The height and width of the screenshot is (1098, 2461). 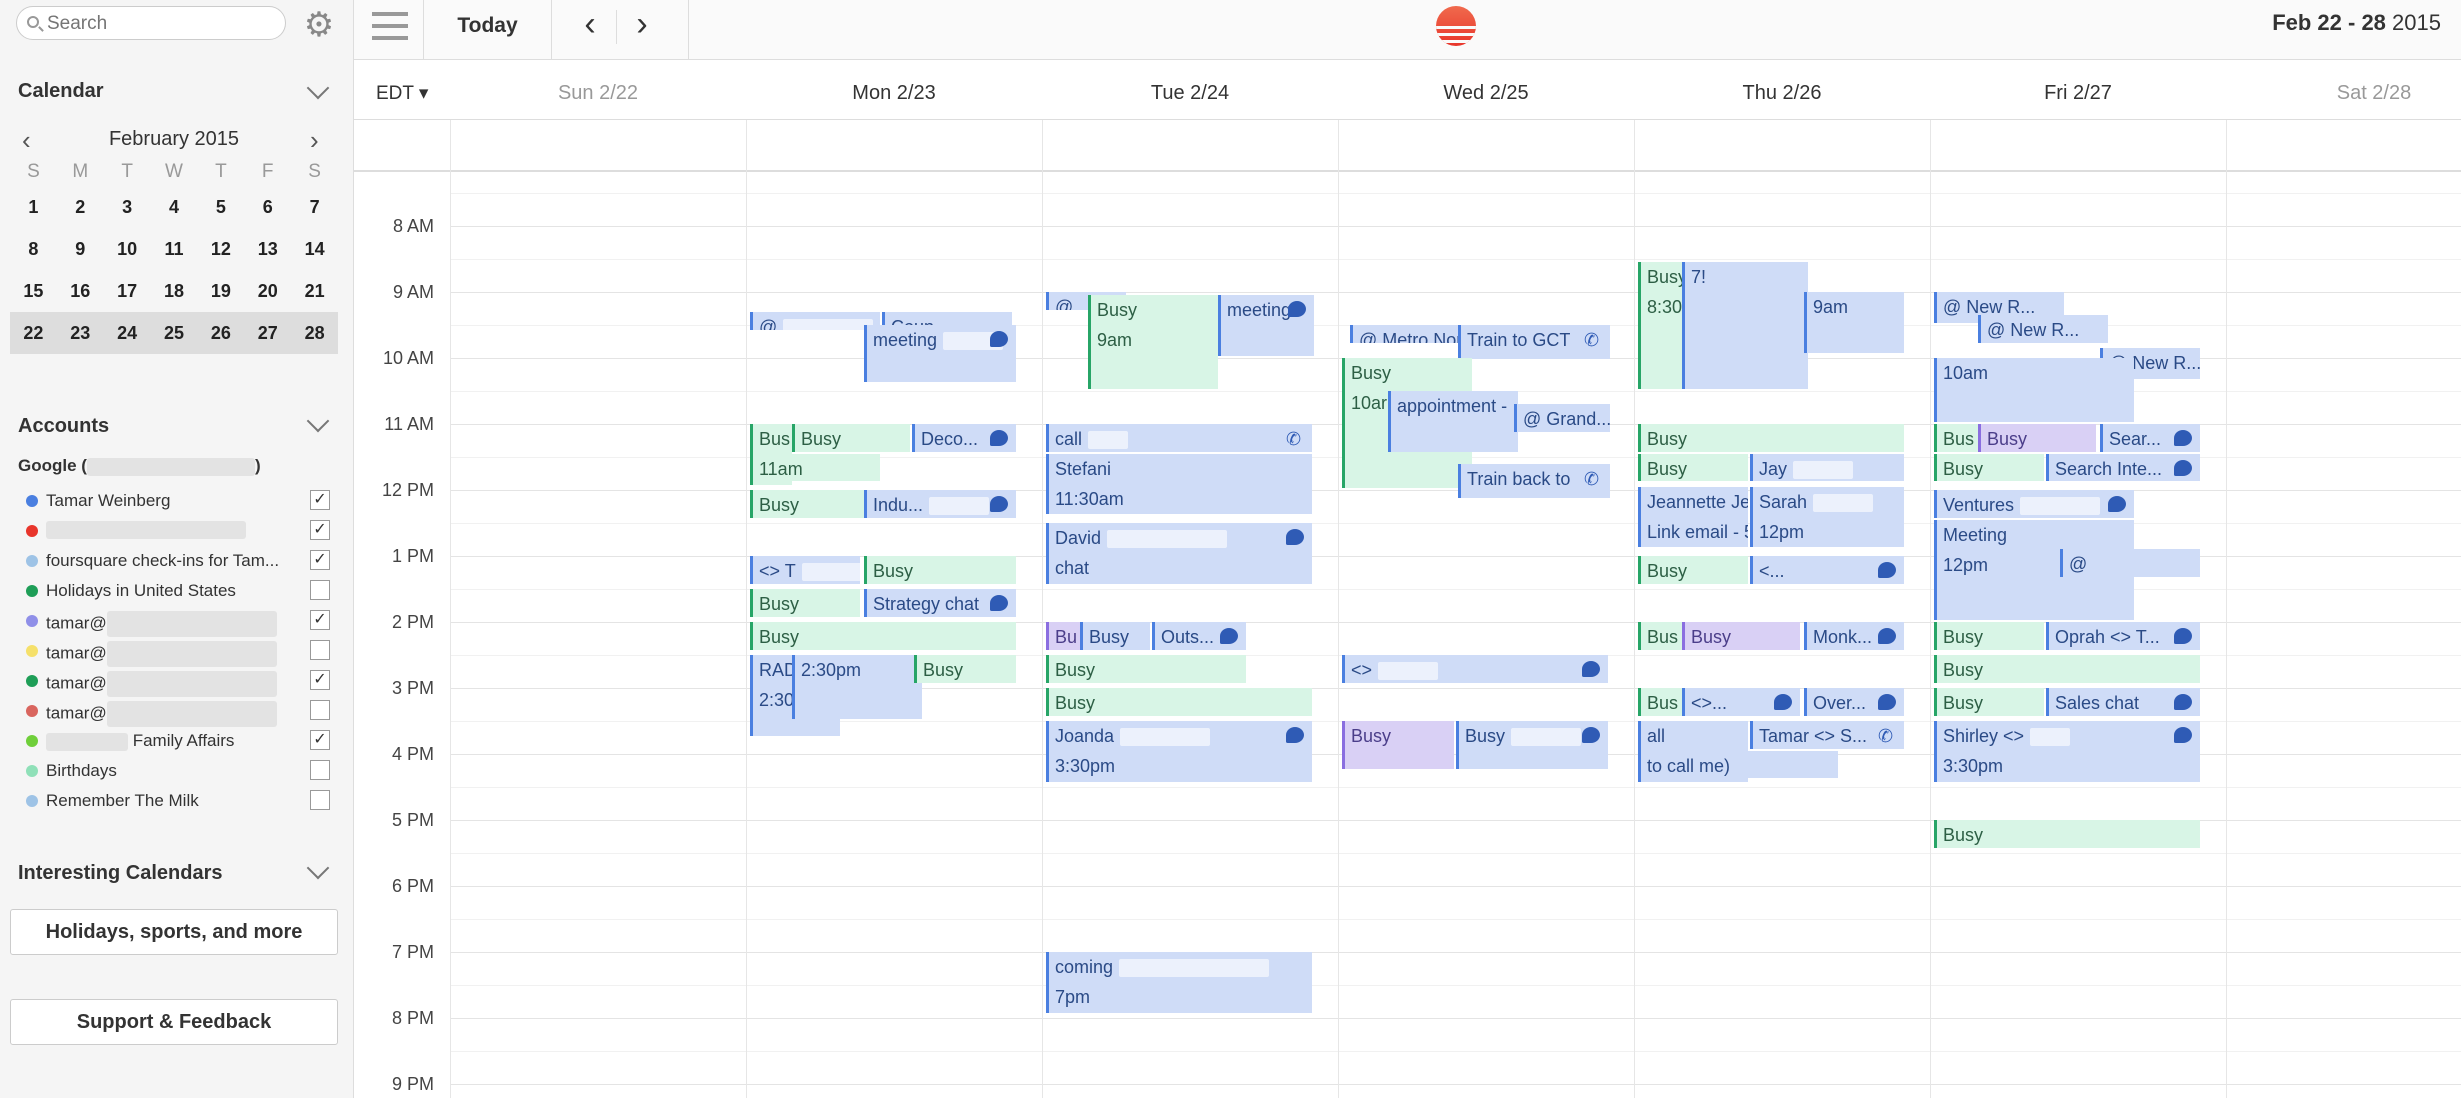 I want to click on mini-day: 3, so click(x=127, y=207).